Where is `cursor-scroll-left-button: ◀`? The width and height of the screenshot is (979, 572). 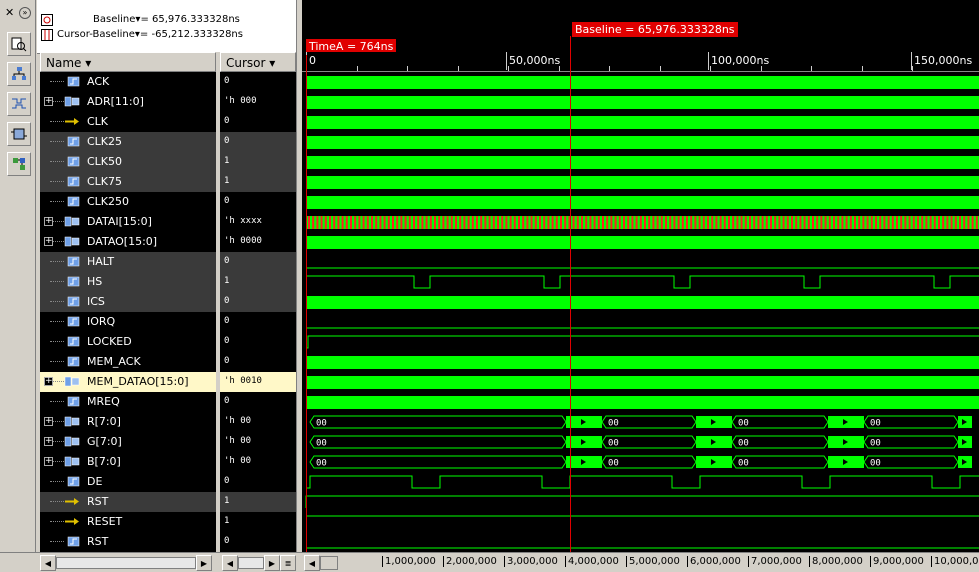
cursor-scroll-left-button: ◀ is located at coordinates (230, 563).